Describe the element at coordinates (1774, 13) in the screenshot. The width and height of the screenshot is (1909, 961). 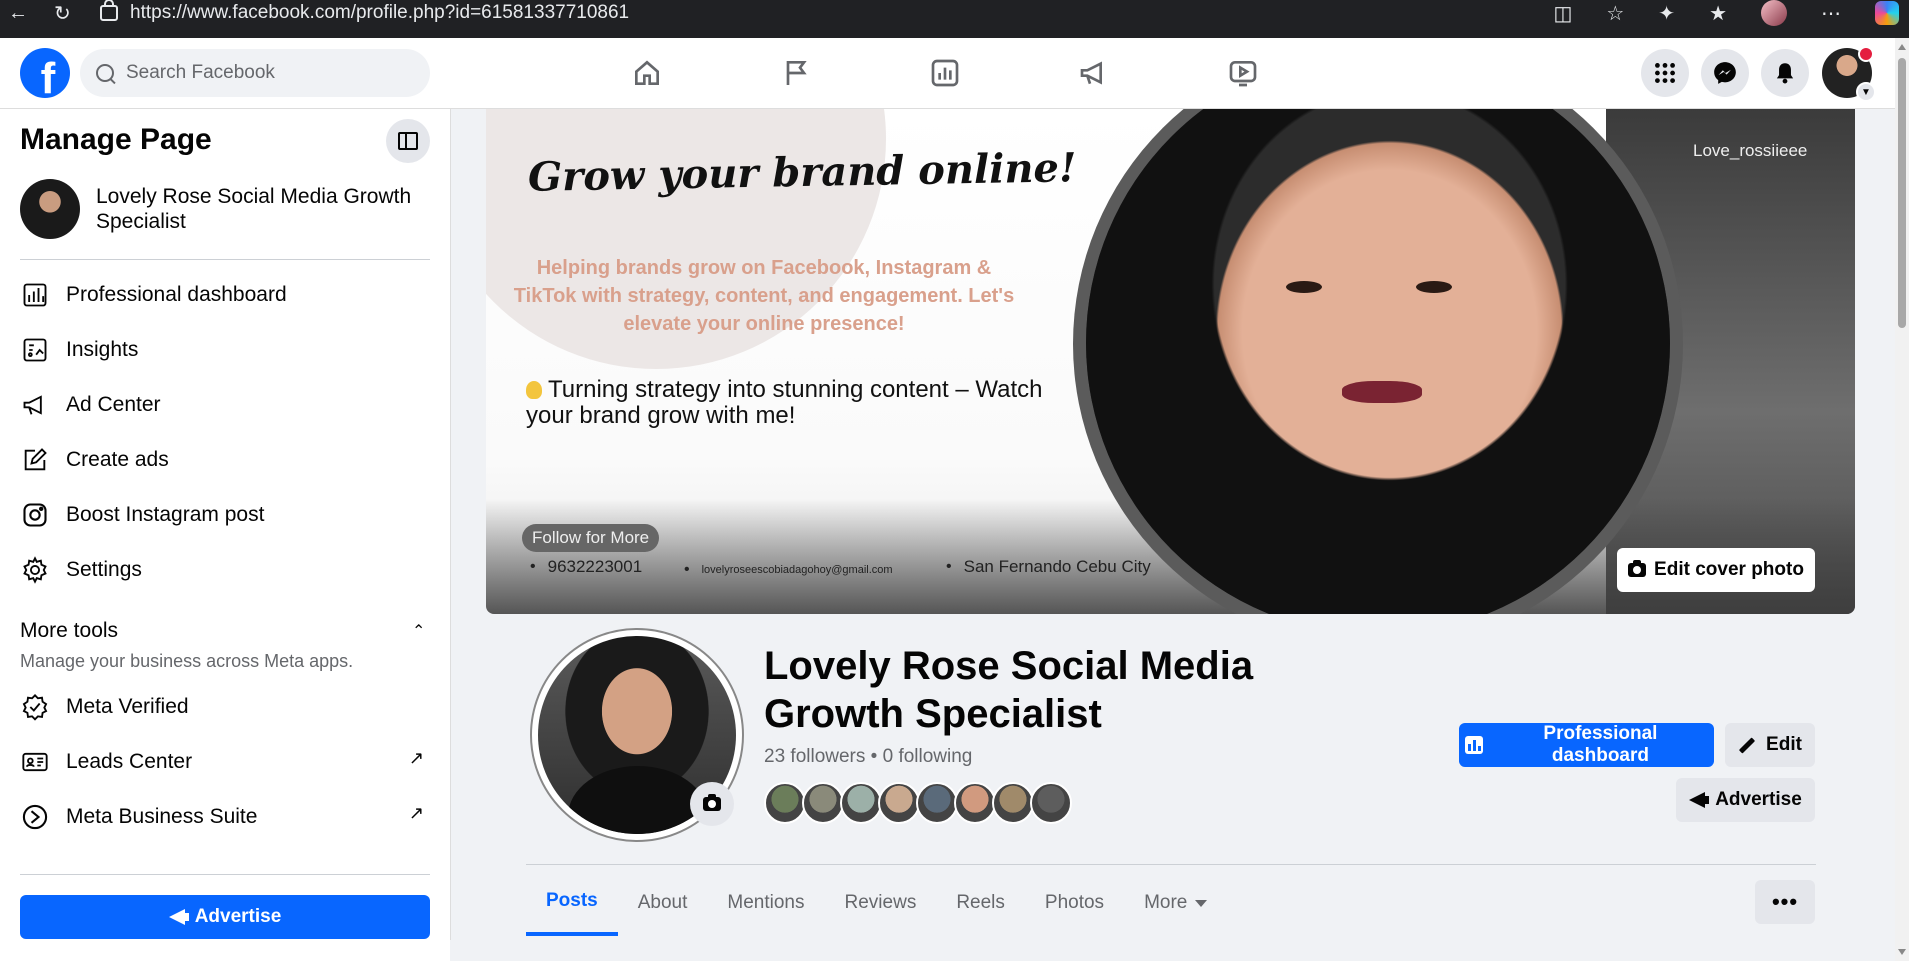
I see `browser-profile-avatar` at that location.